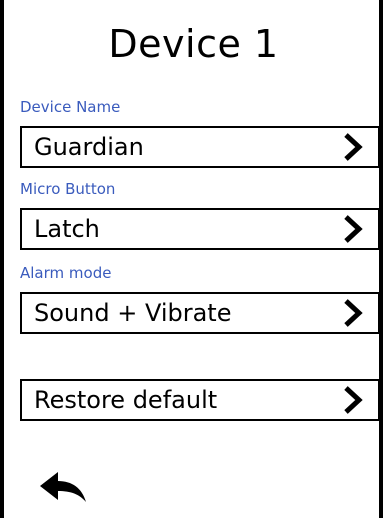  What do you see at coordinates (133, 313) in the screenshot?
I see `alarm-mode-value: Sound + Vibrate` at bounding box center [133, 313].